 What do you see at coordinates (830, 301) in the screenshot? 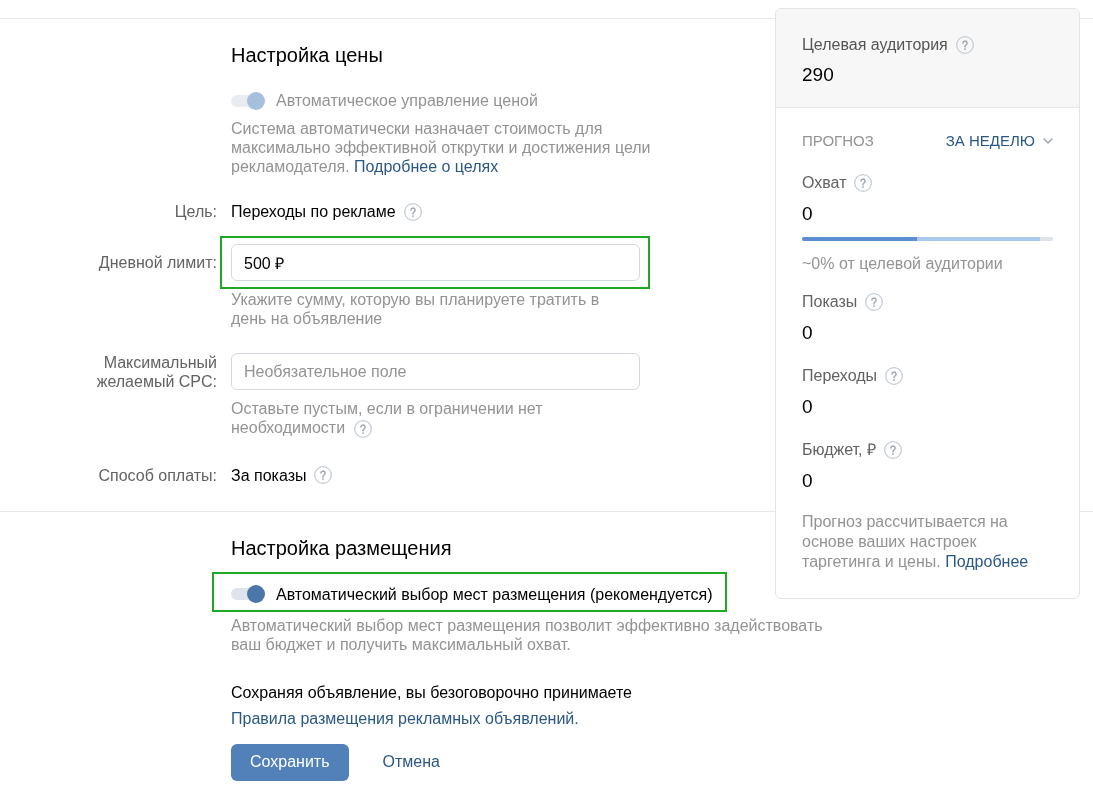
I see `metric-label: Показы` at bounding box center [830, 301].